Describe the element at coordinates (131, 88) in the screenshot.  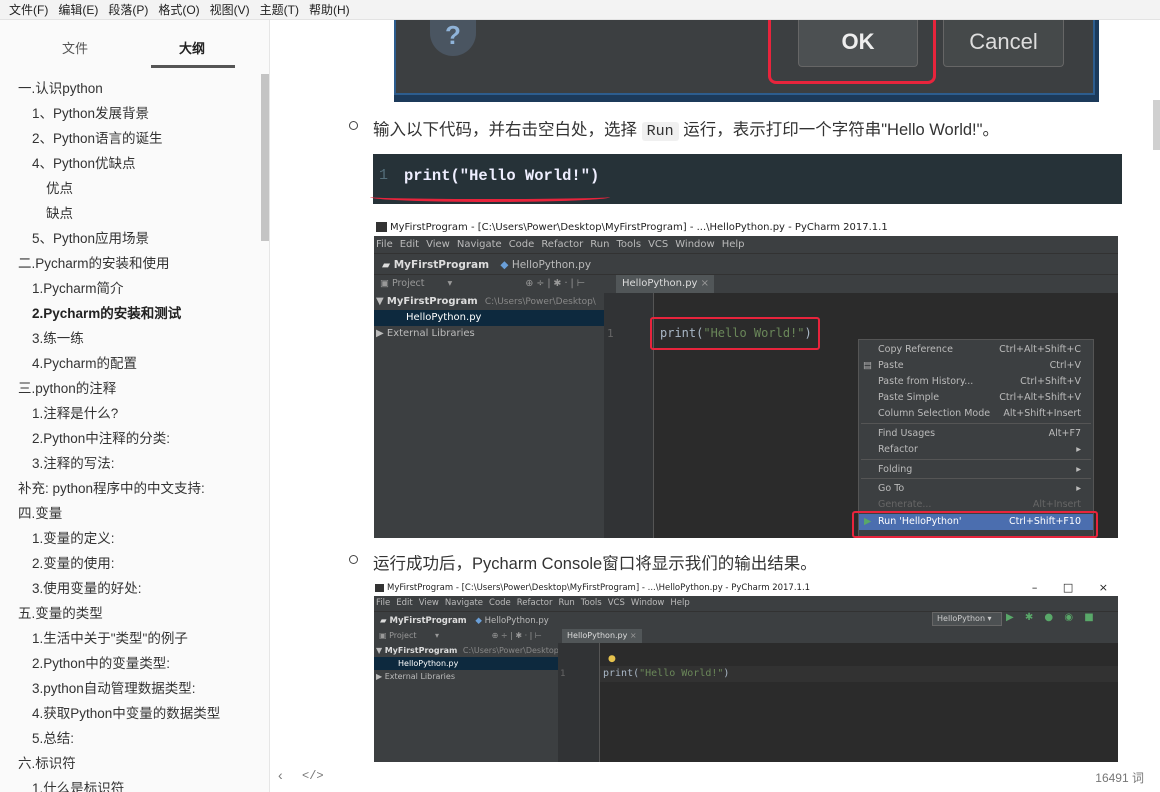
I see `outline-item: 一.认识python` at that location.